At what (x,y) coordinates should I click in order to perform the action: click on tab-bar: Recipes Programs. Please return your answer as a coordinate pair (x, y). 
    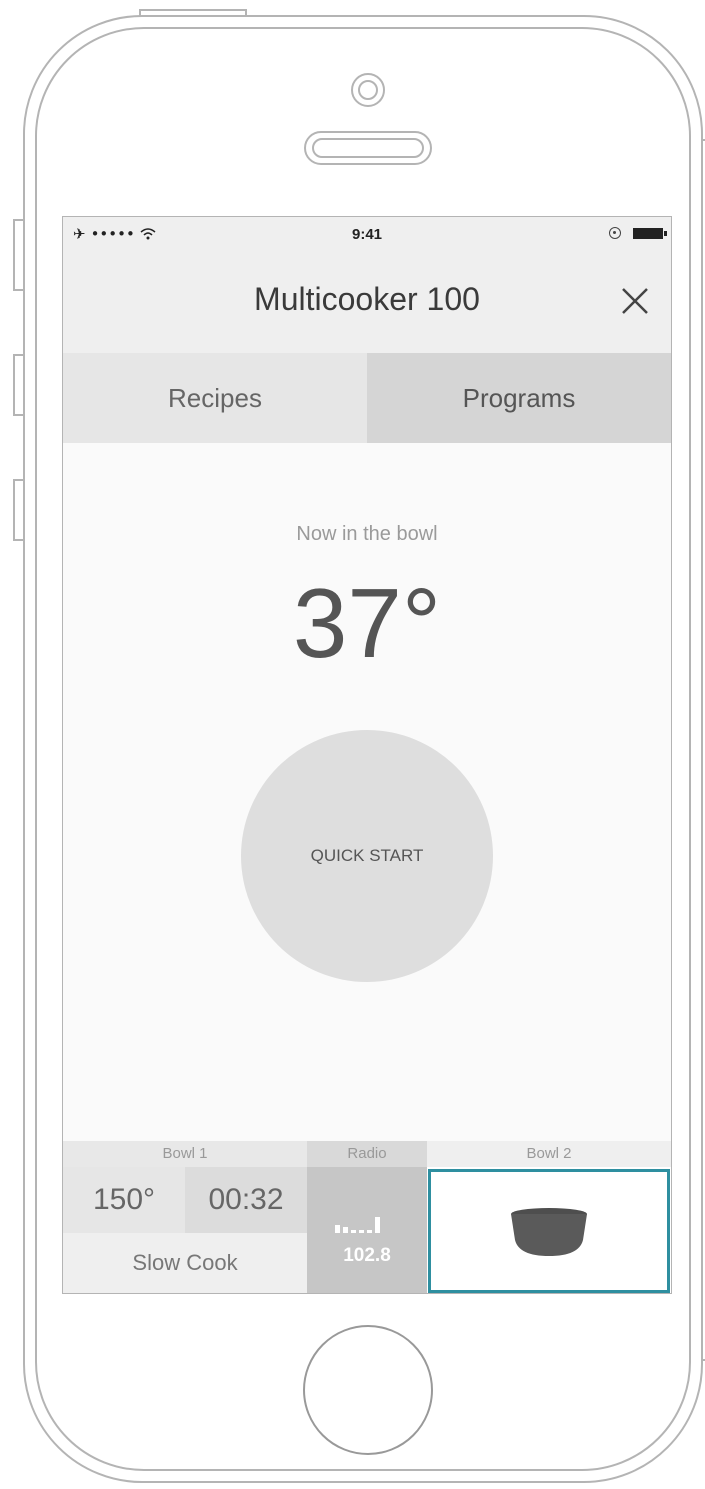
    Looking at the image, I should click on (367, 398).